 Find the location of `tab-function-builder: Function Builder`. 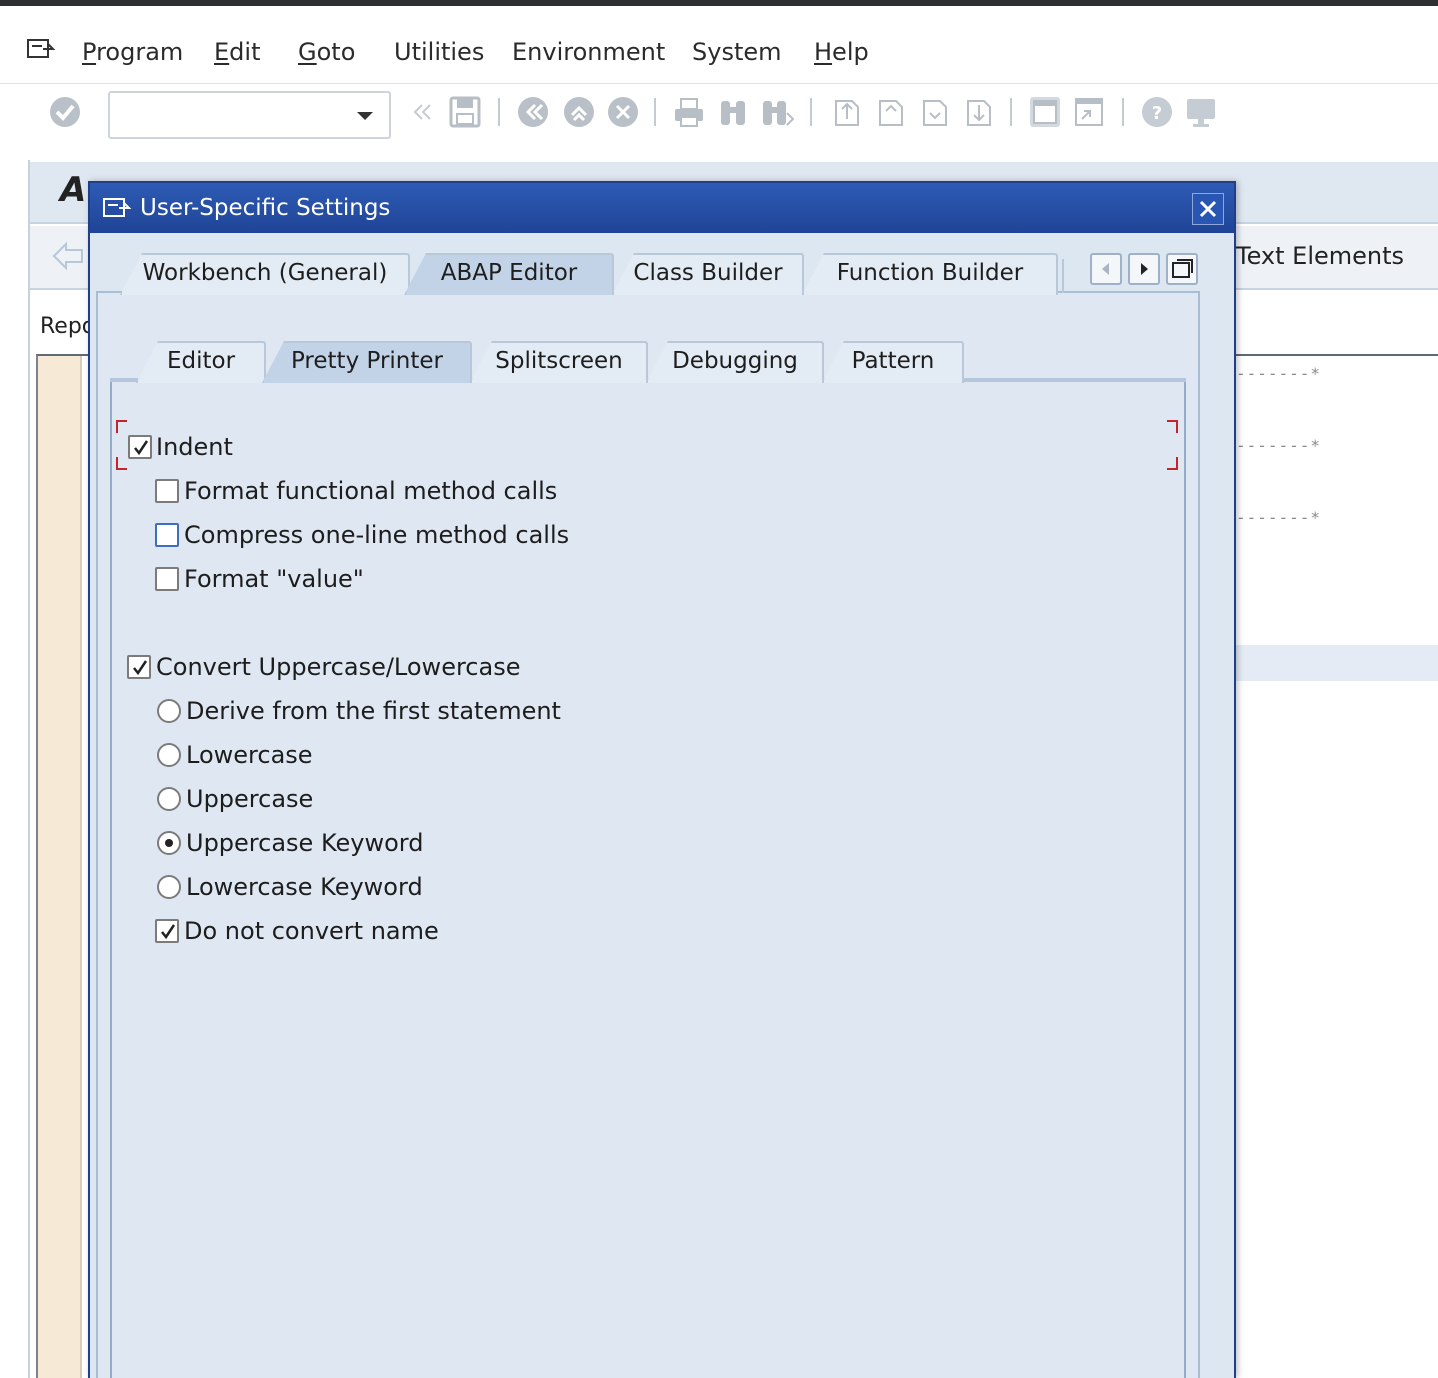

tab-function-builder: Function Builder is located at coordinates (930, 274).